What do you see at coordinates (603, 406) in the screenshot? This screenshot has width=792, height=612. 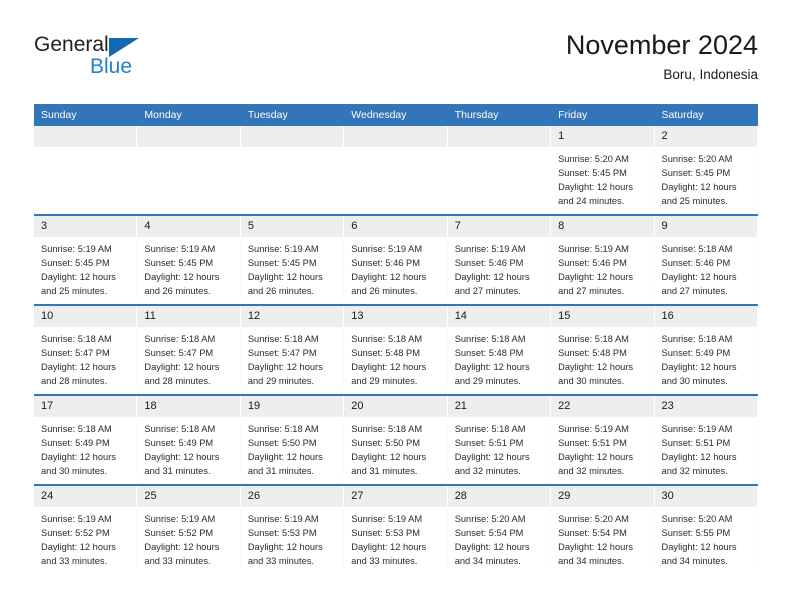 I see `day-number: 22` at bounding box center [603, 406].